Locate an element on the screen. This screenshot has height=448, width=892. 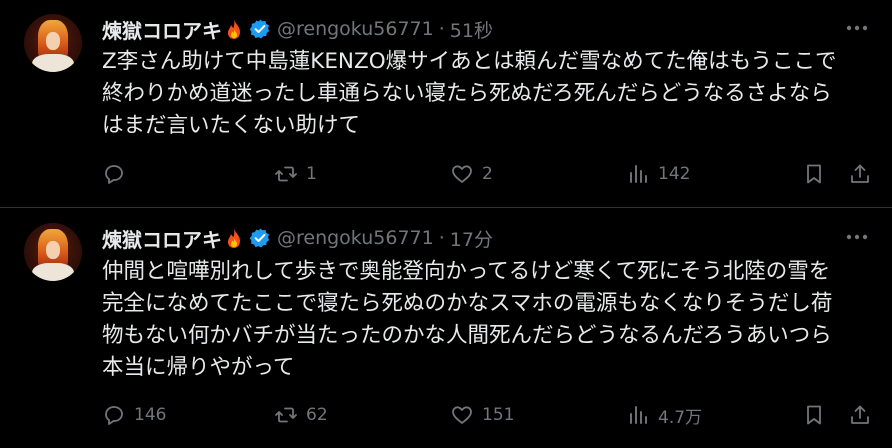
retweet-button: 1 is located at coordinates (295, 174).